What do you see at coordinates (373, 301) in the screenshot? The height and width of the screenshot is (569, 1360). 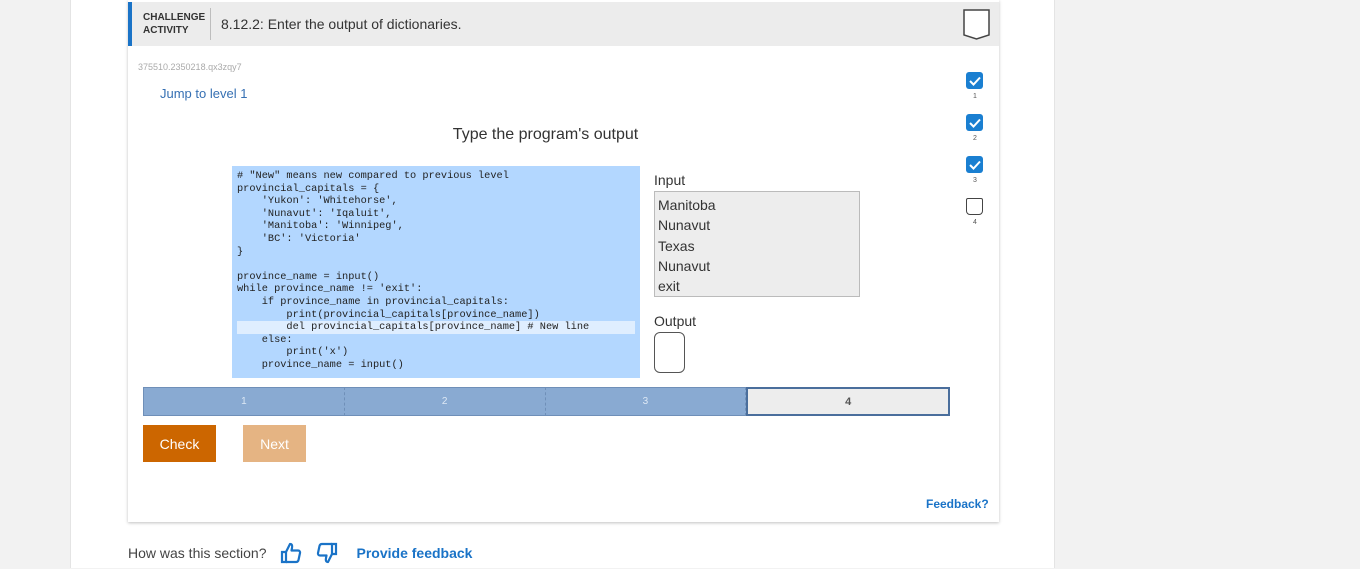 I see `code-line: if province_name in provincial_capitals:` at bounding box center [373, 301].